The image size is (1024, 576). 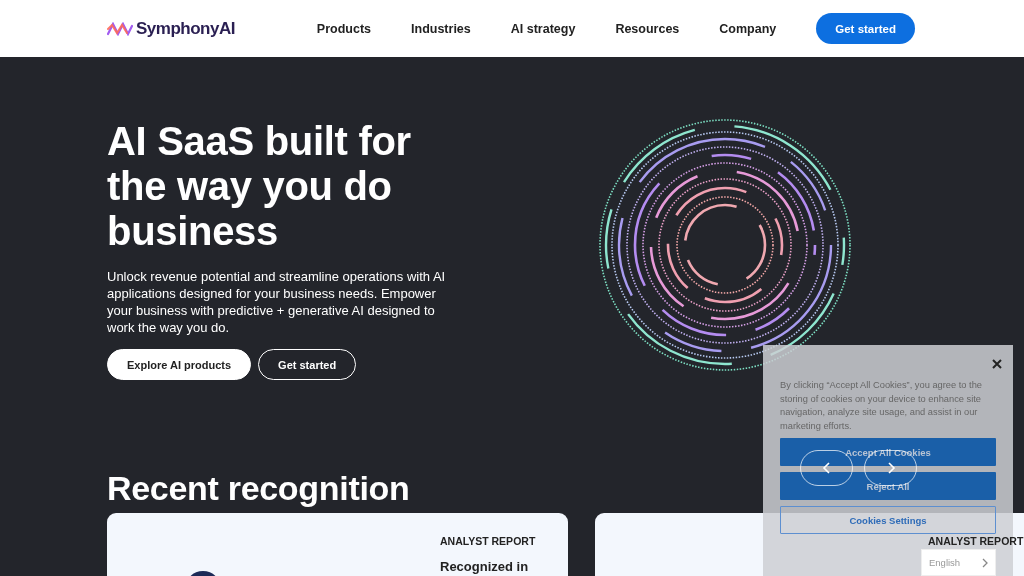 What do you see at coordinates (337, 544) in the screenshot?
I see `report-card: ANALYST REPORT Recognized in` at bounding box center [337, 544].